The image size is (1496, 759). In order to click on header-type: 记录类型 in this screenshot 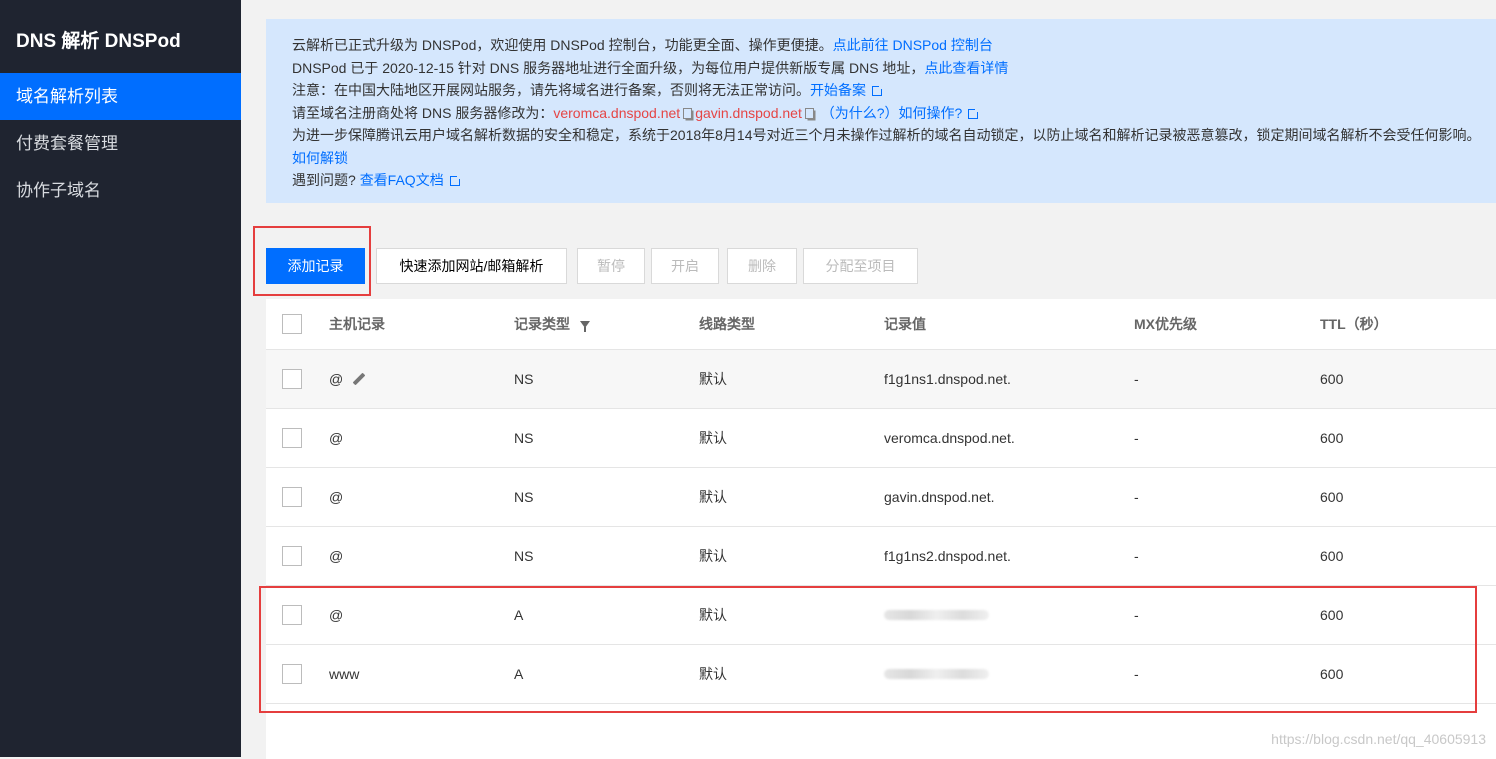, I will do `click(552, 324)`.